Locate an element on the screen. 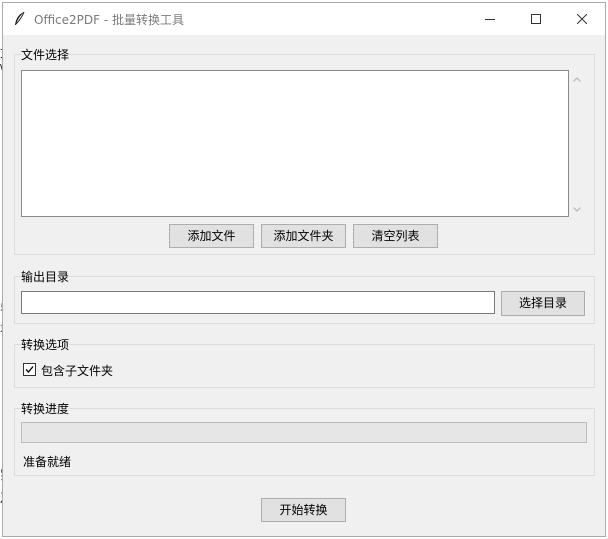 Image resolution: width=608 pixels, height=539 pixels. add-folder-button: 添加文件夹 is located at coordinates (303, 236).